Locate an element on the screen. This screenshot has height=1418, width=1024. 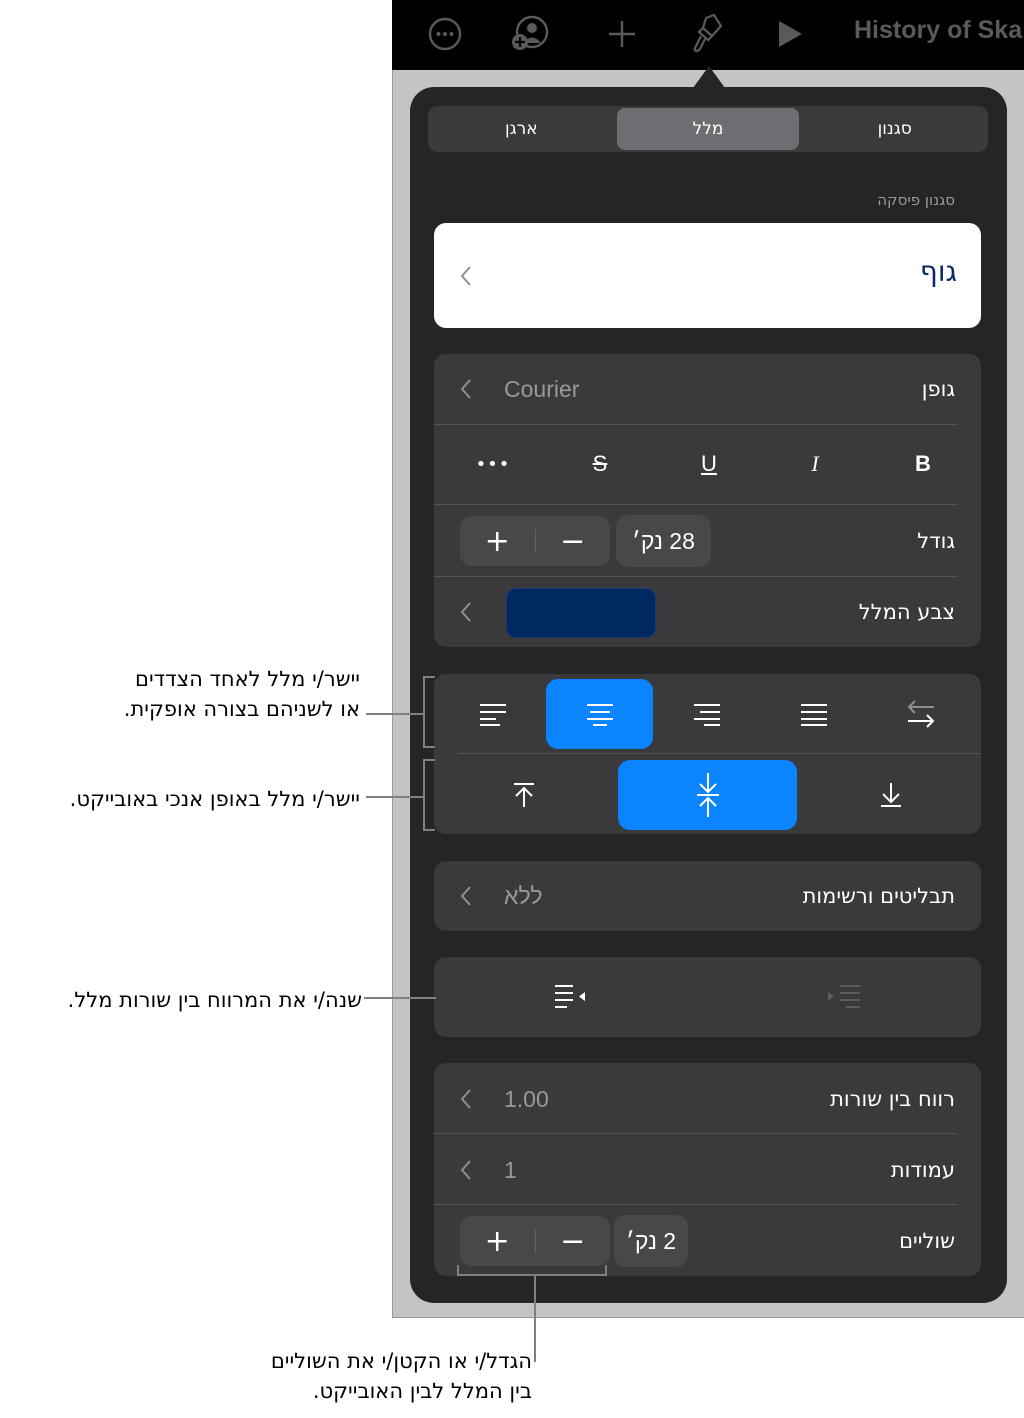
decrease-indent-button is located at coordinates (570, 997).